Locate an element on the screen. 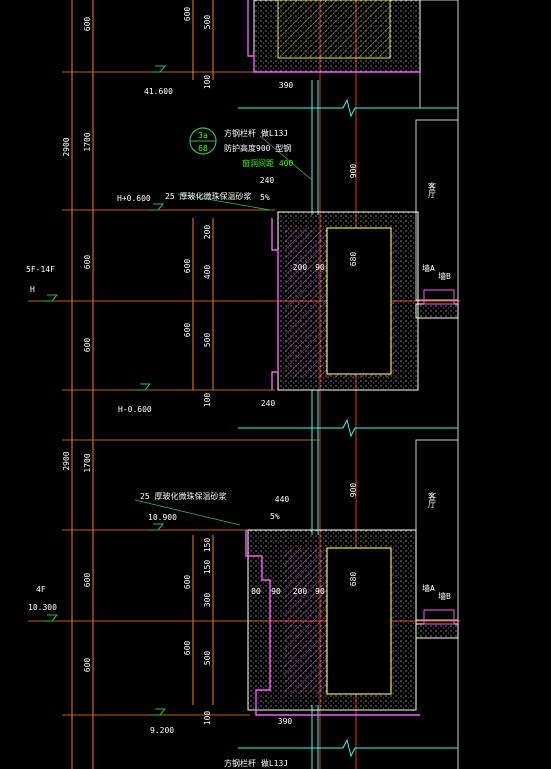 This screenshot has width=551, height=769. outer-dimension-lines is located at coordinates (82, 384).